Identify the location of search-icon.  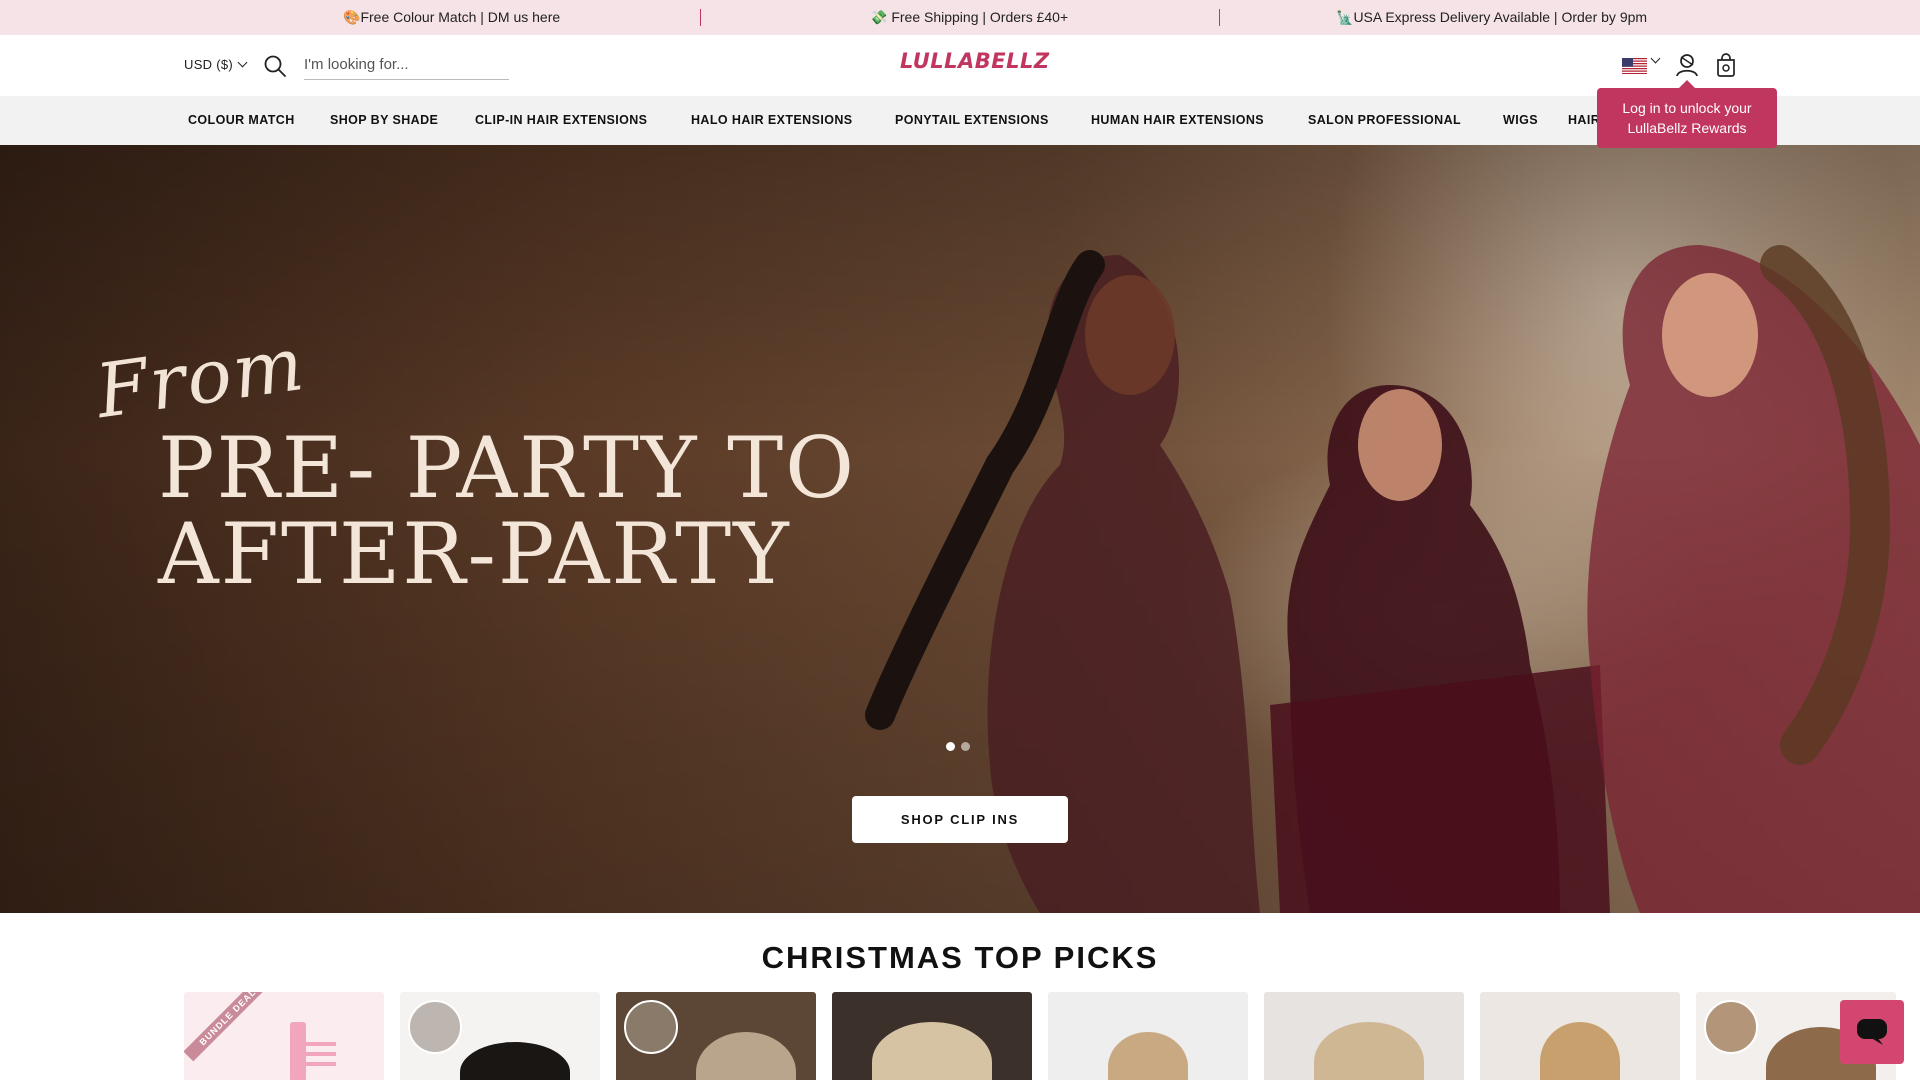
(275, 66).